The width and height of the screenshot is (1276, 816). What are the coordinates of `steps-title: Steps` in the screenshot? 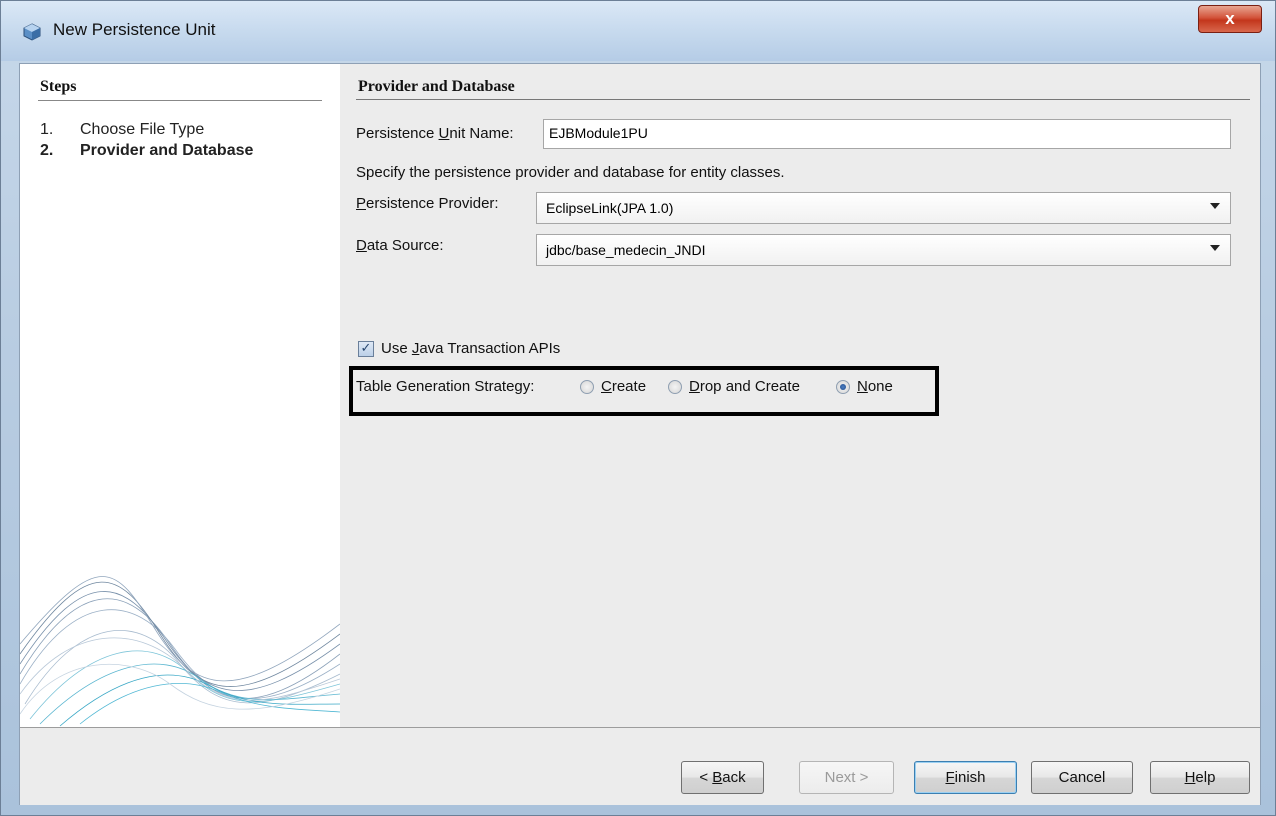 It's located at (58, 86).